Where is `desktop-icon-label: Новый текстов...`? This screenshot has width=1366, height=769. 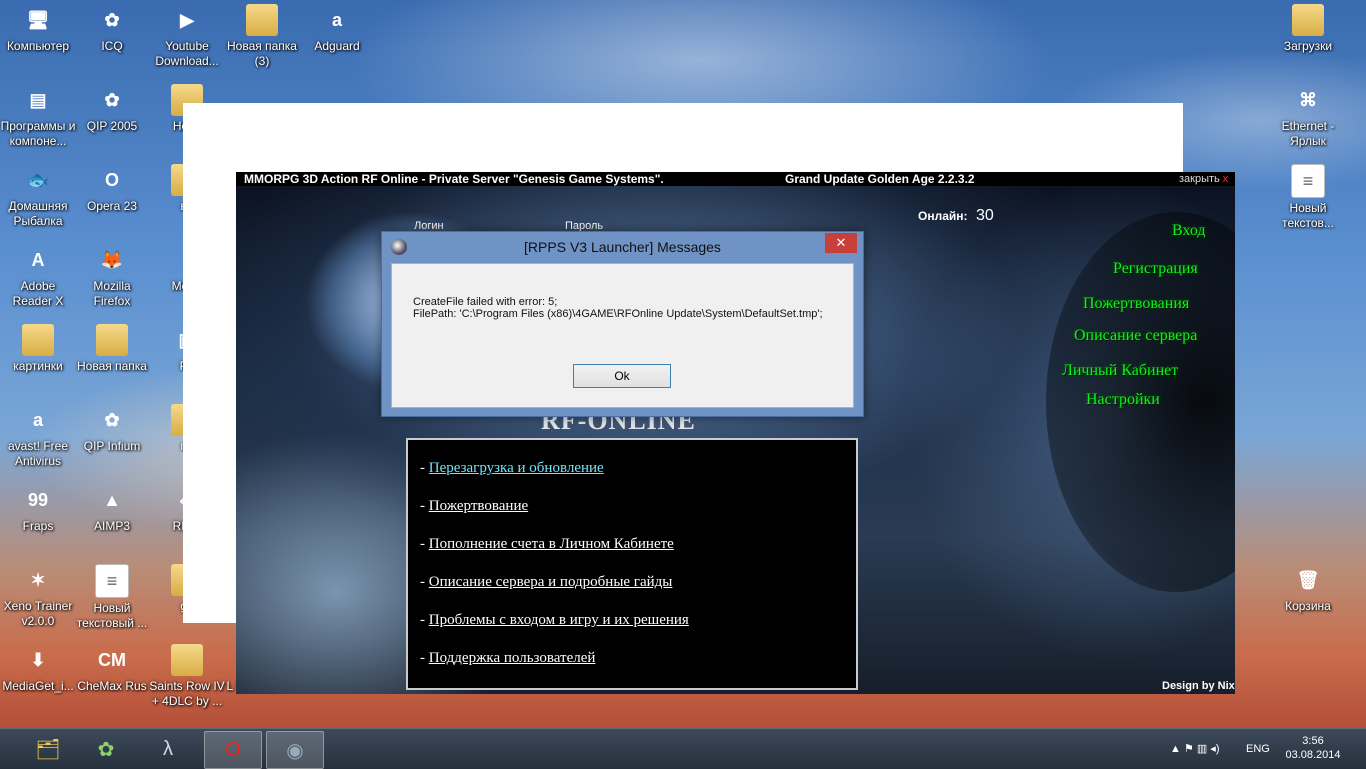 desktop-icon-label: Новый текстов... is located at coordinates (1308, 215).